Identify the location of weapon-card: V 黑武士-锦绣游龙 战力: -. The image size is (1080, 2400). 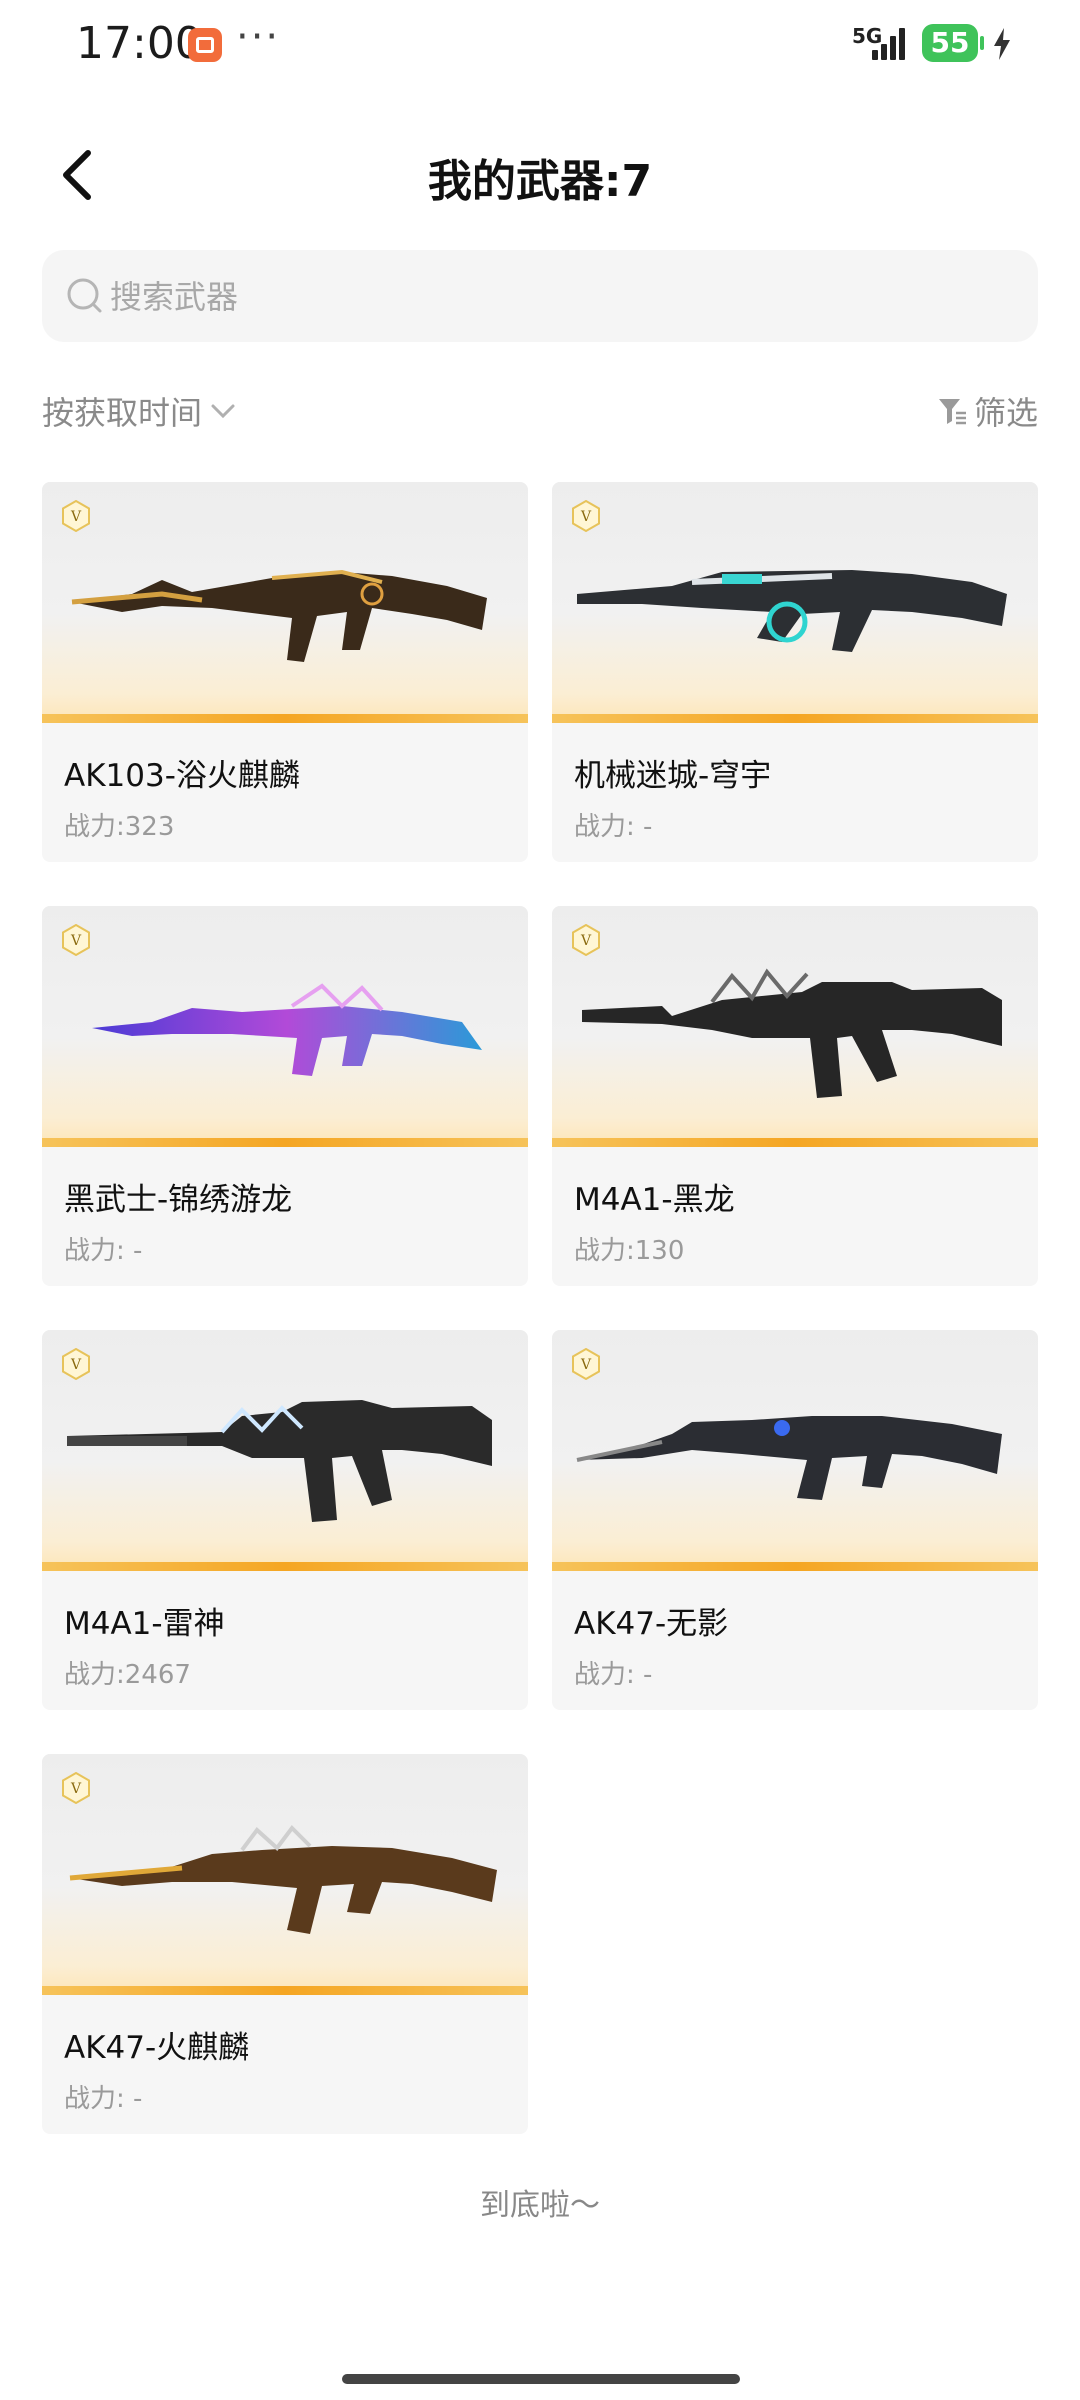
(285, 1096).